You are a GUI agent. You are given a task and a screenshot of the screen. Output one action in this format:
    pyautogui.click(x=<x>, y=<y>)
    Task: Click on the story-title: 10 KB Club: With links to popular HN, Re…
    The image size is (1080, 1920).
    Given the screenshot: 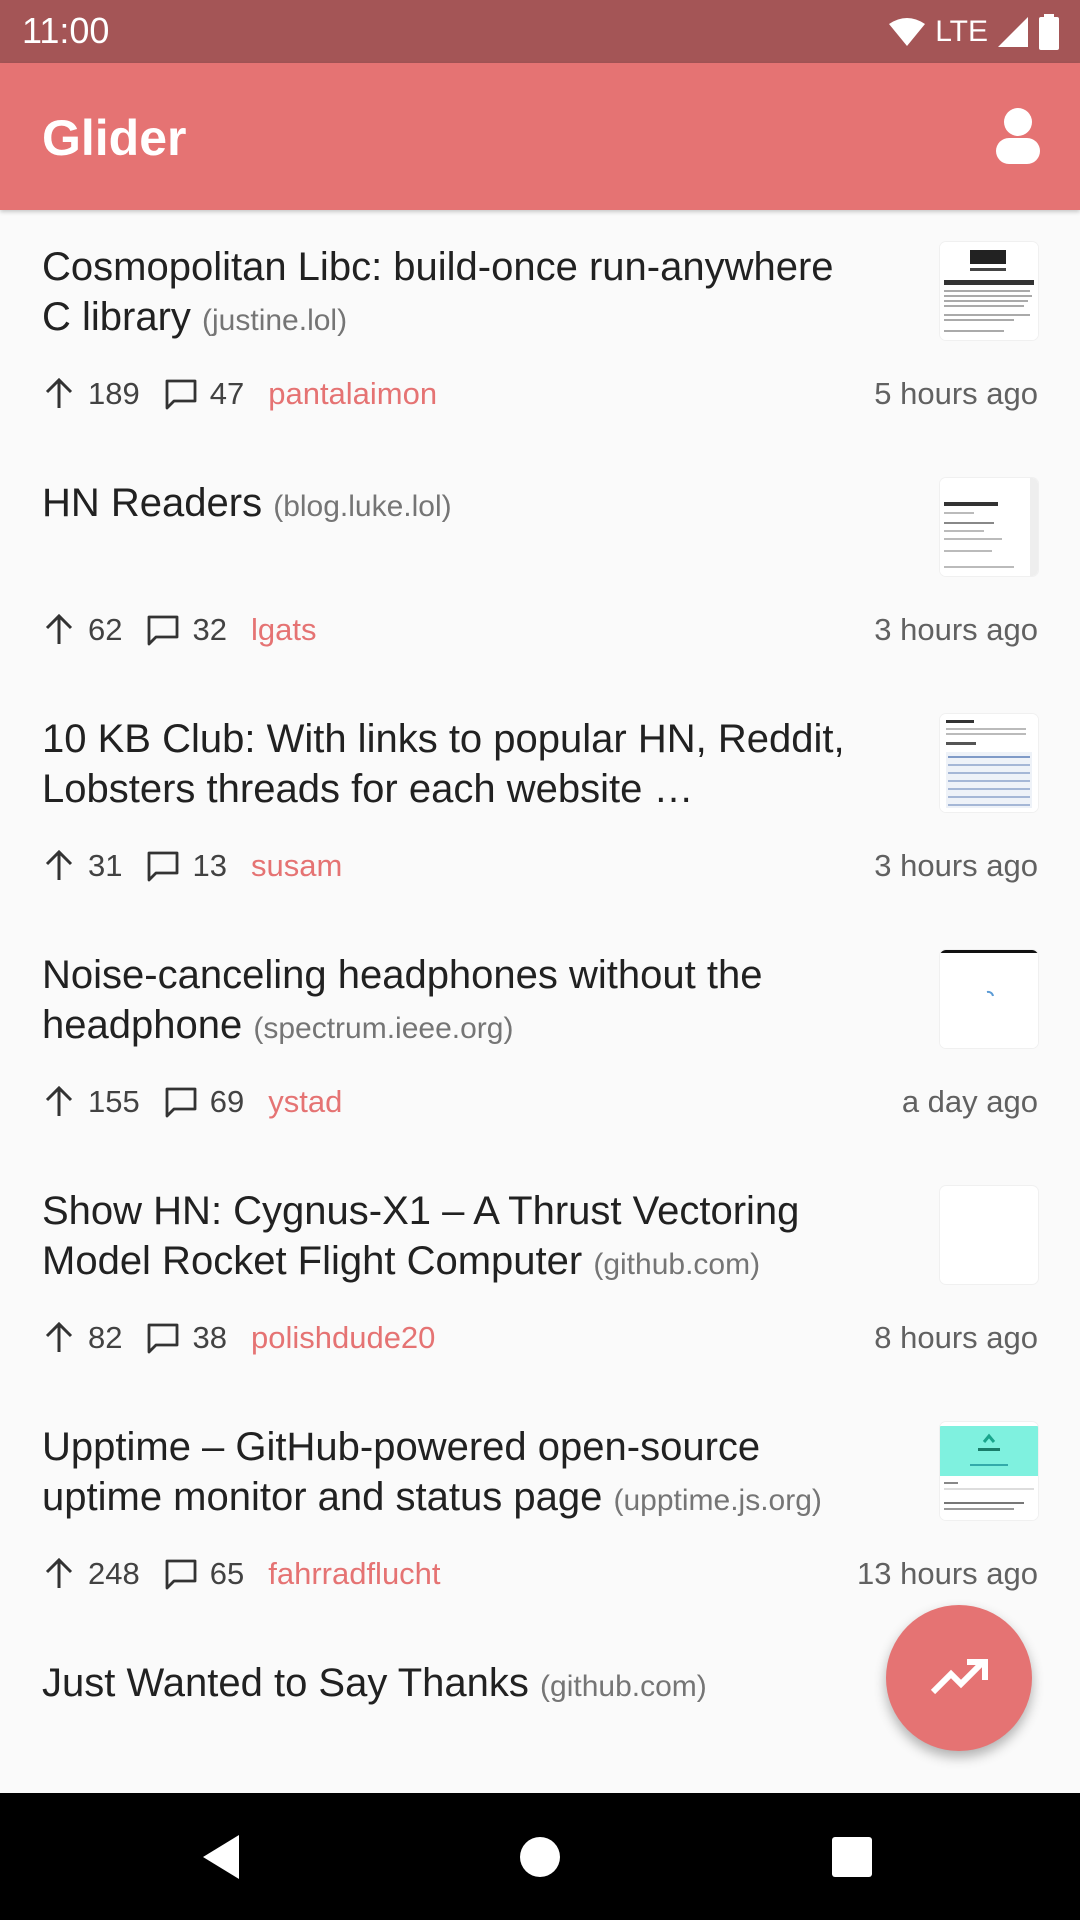 What is the action you would take?
    pyautogui.click(x=457, y=764)
    